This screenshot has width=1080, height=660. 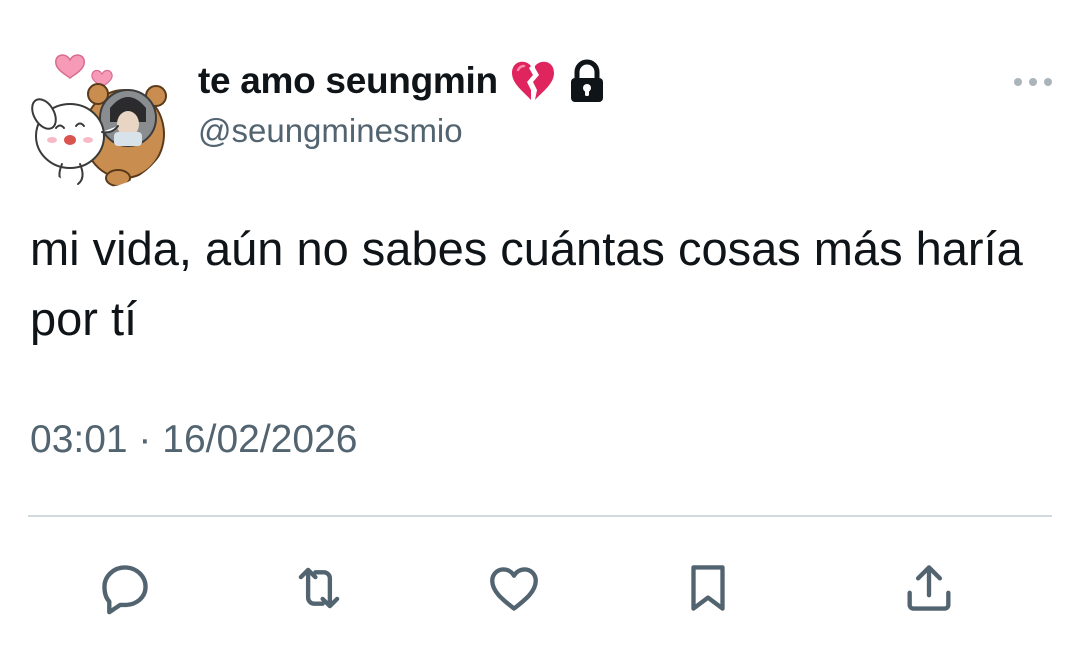 I want to click on retweet-icon, so click(x=319, y=588).